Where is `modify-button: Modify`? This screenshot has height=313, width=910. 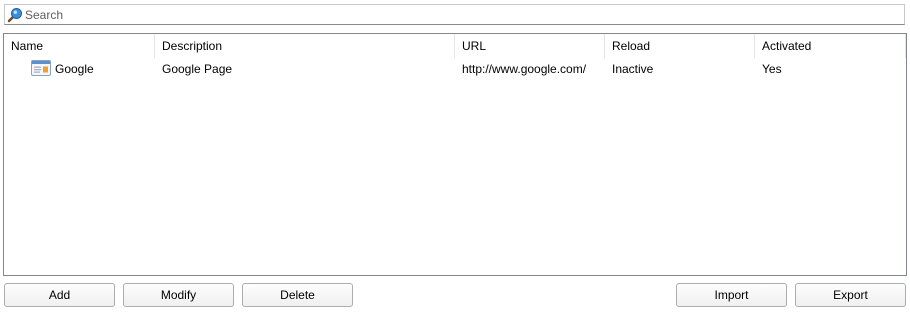 modify-button: Modify is located at coordinates (178, 295).